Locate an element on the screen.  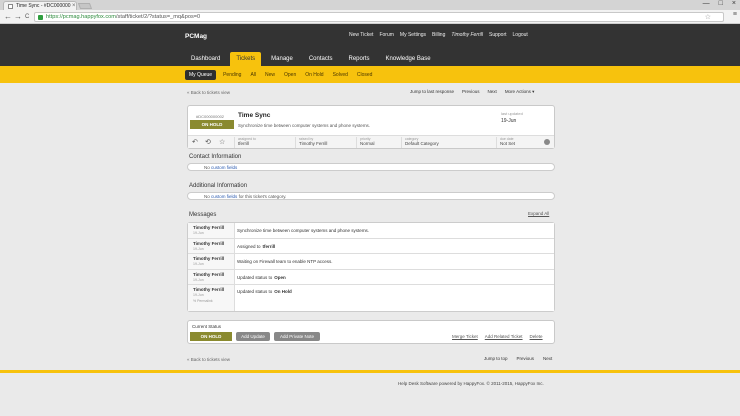
settings-icon is located at coordinates (547, 142).